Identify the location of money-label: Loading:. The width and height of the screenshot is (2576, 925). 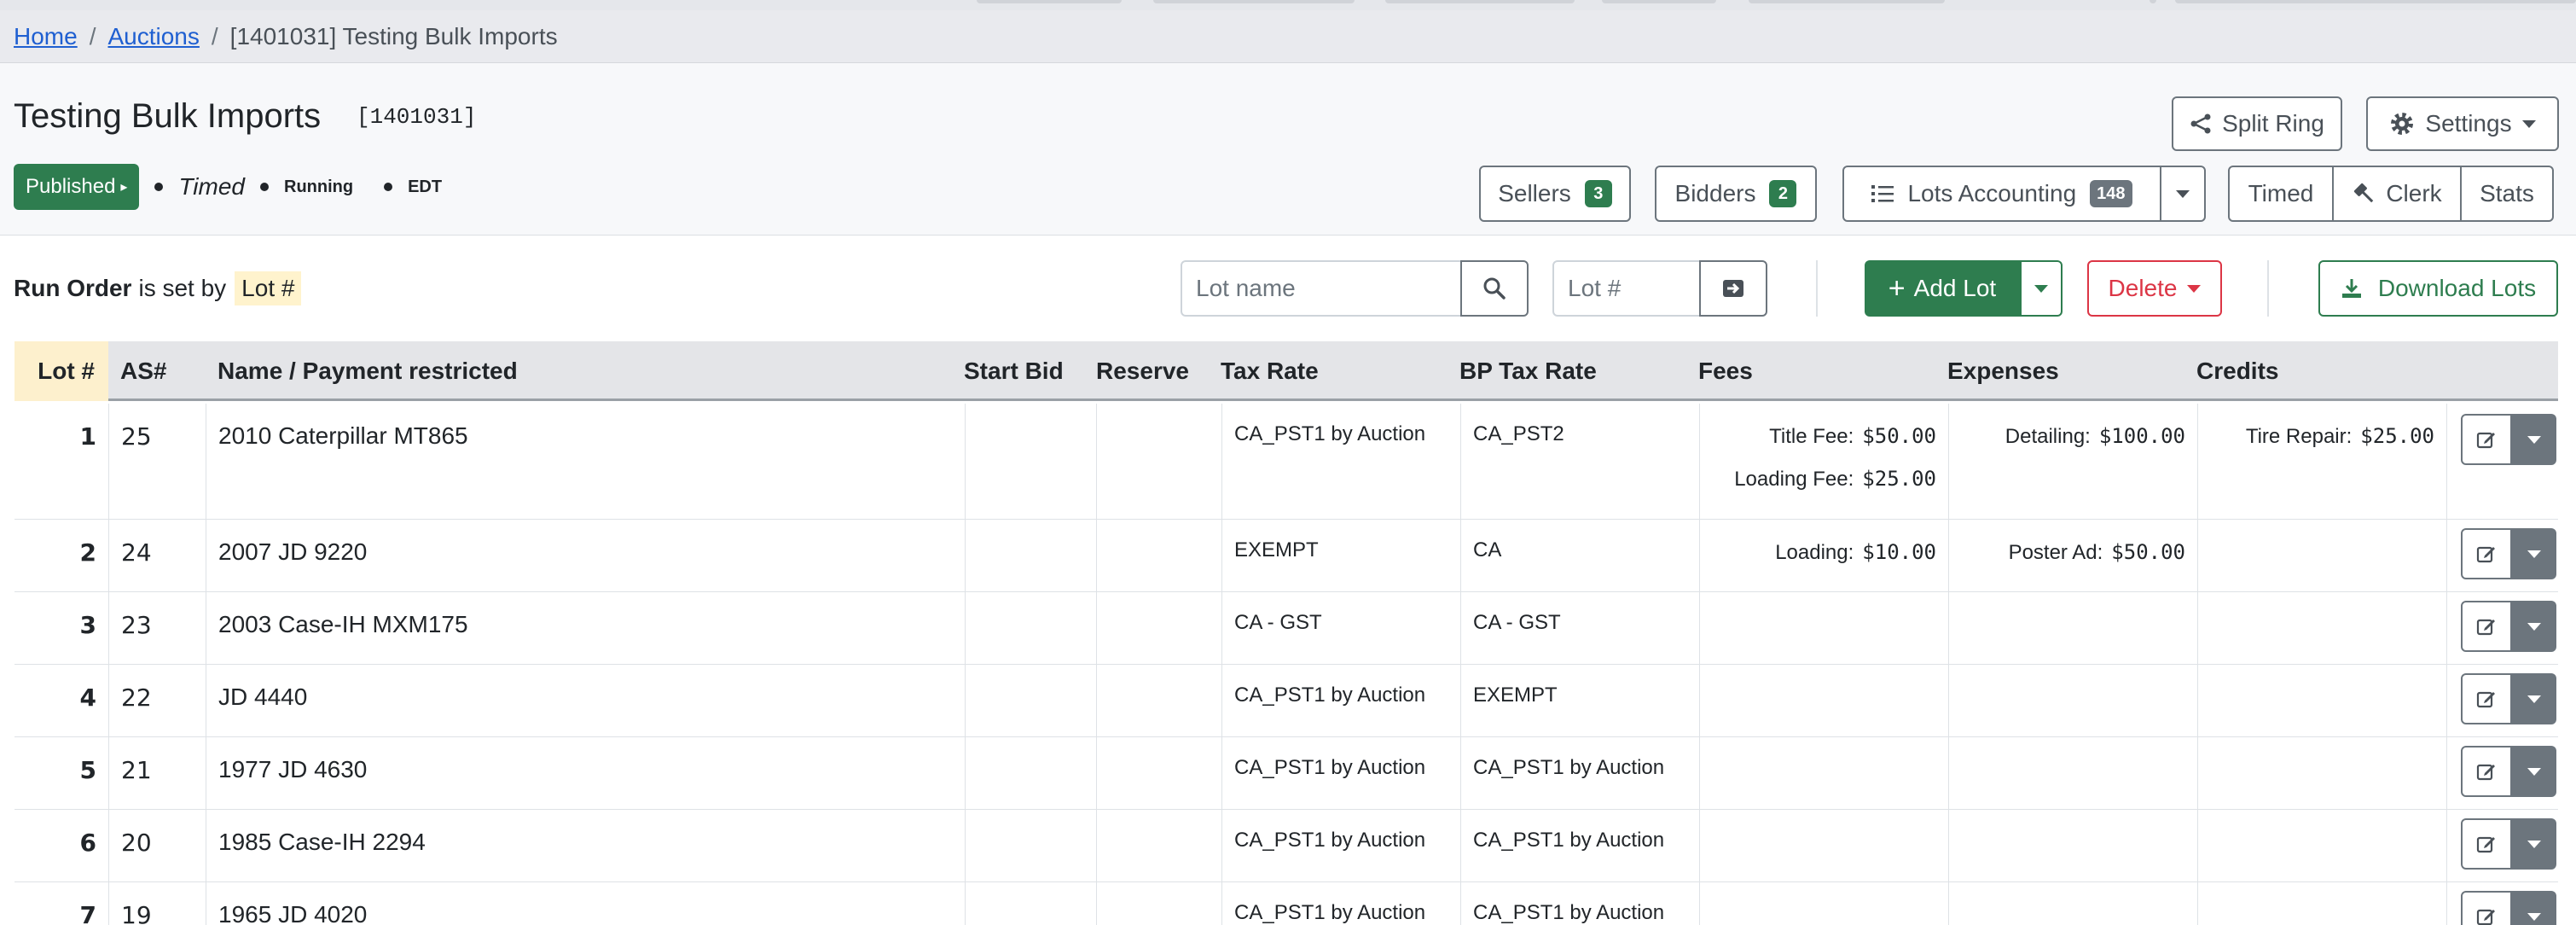
(1814, 552).